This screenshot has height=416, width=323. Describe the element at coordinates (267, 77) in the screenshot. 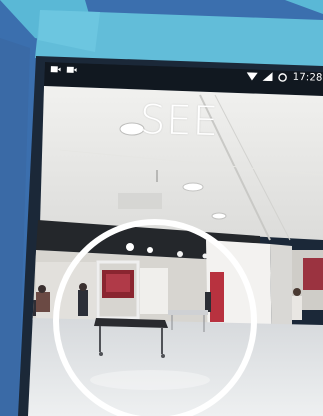

I see `signal-icon` at that location.